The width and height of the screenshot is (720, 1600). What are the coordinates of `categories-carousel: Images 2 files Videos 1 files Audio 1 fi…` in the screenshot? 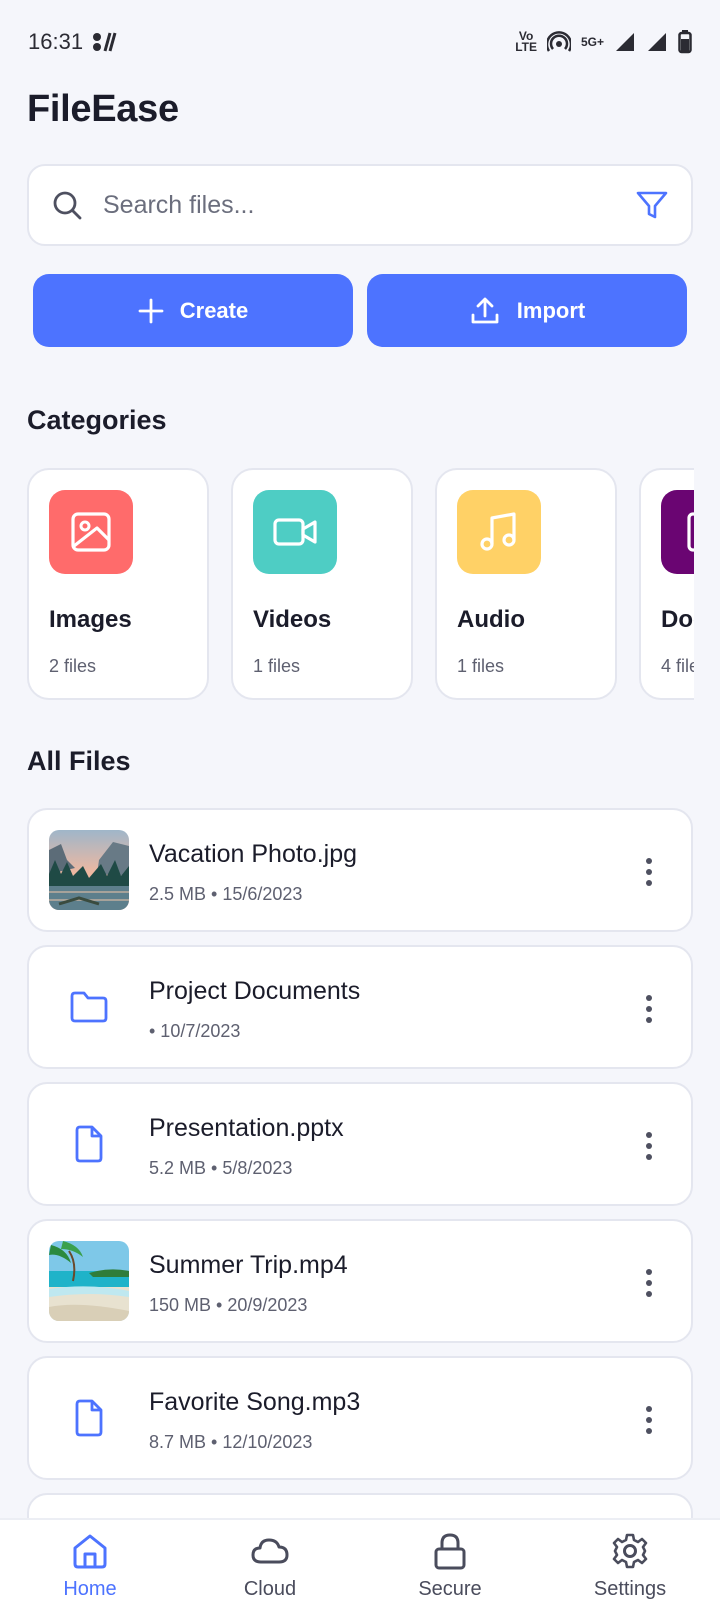 It's located at (360, 585).